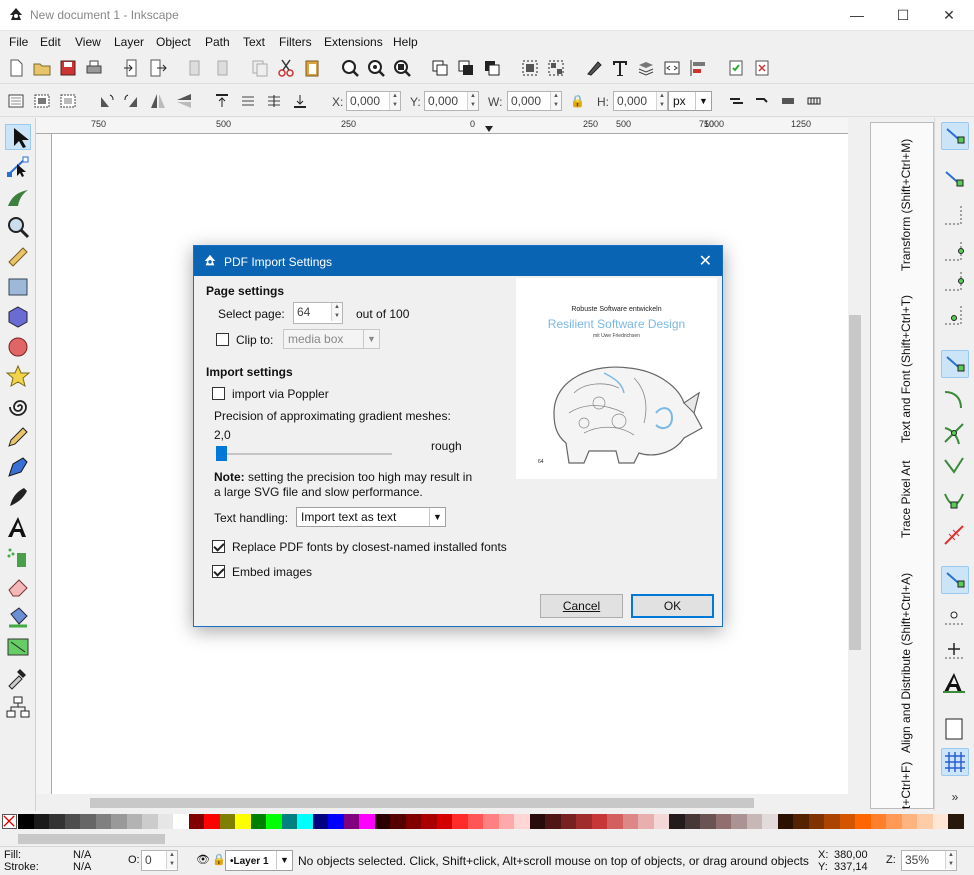  I want to click on menu-view: View, so click(88, 42).